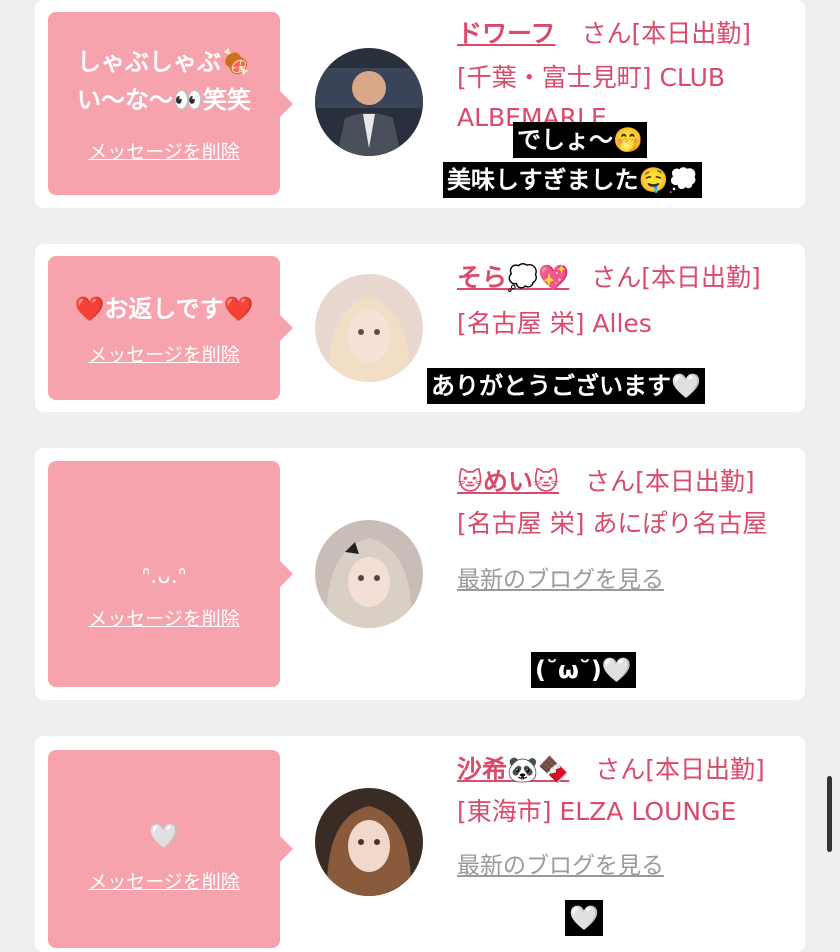 The height and width of the screenshot is (952, 840). I want to click on cast-name-link: ドワーフ, so click(506, 33).